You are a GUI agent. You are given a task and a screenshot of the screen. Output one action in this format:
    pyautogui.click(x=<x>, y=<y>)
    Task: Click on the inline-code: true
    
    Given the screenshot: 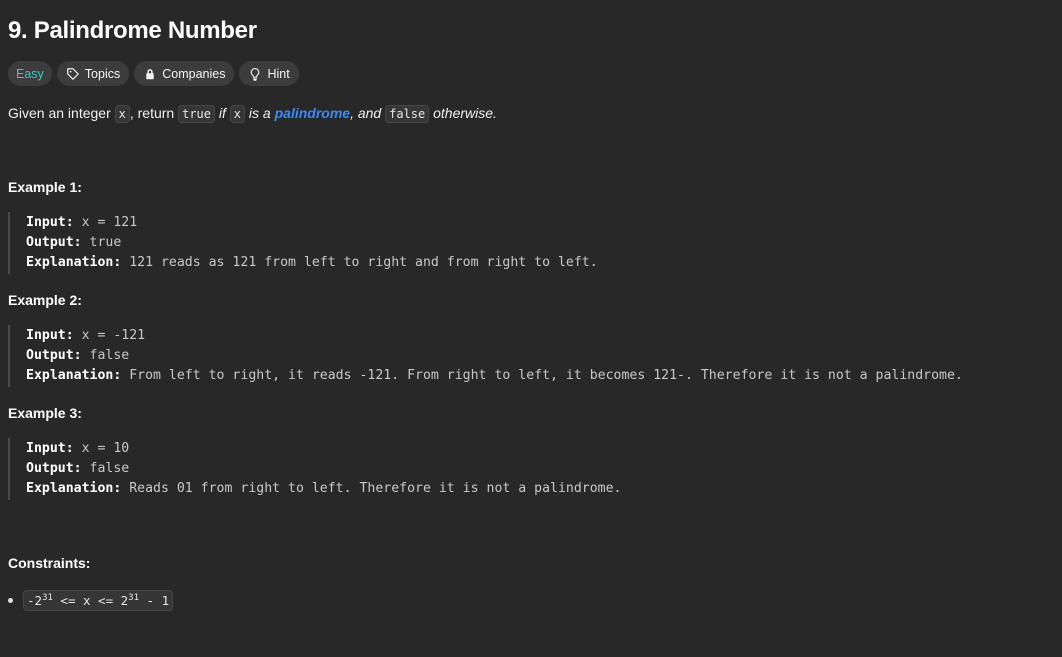 What is the action you would take?
    pyautogui.click(x=197, y=114)
    